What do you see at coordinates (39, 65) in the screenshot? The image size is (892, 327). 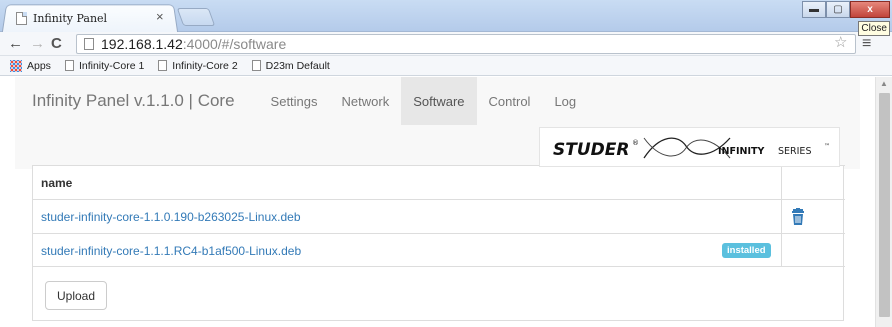 I see `bookmark-label: Apps` at bounding box center [39, 65].